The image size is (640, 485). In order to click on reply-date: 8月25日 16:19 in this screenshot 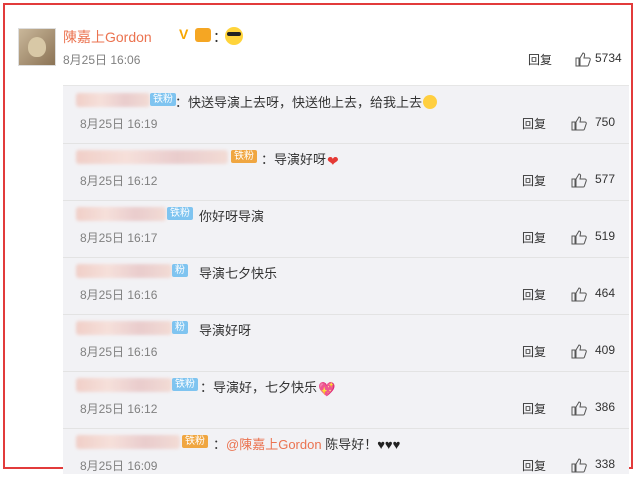, I will do `click(119, 124)`.